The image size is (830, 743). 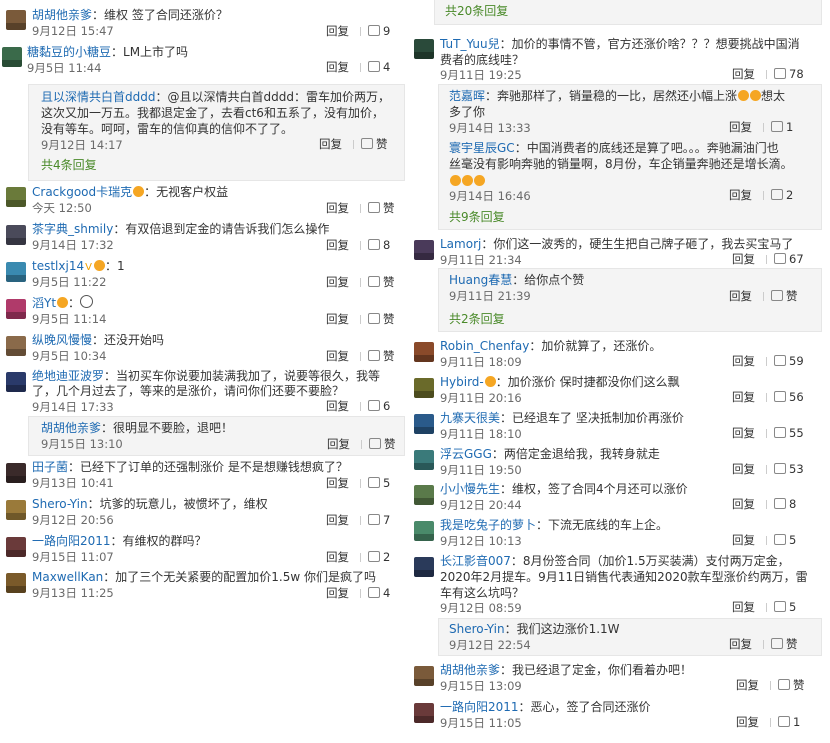 I want to click on username-link: Shero-Yin, so click(x=60, y=504).